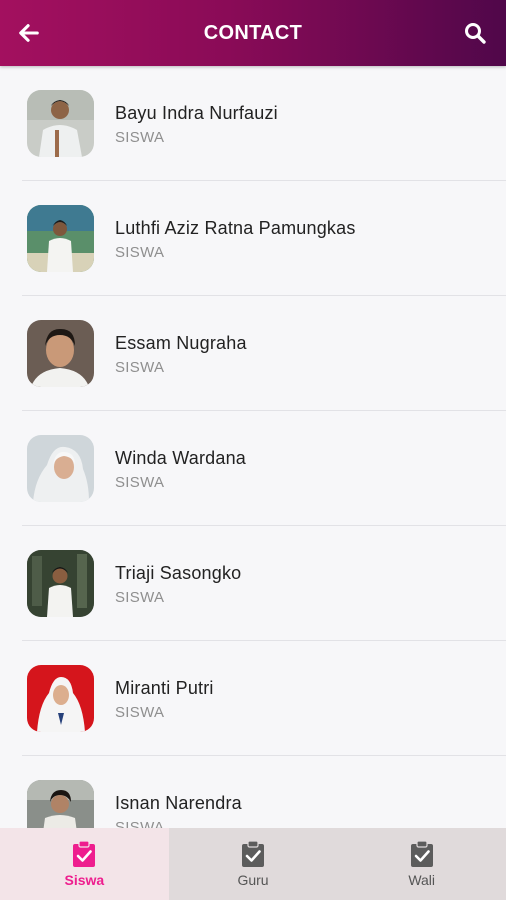  What do you see at coordinates (253, 353) in the screenshot?
I see `contact-row: Essam Nugraha SISWA` at bounding box center [253, 353].